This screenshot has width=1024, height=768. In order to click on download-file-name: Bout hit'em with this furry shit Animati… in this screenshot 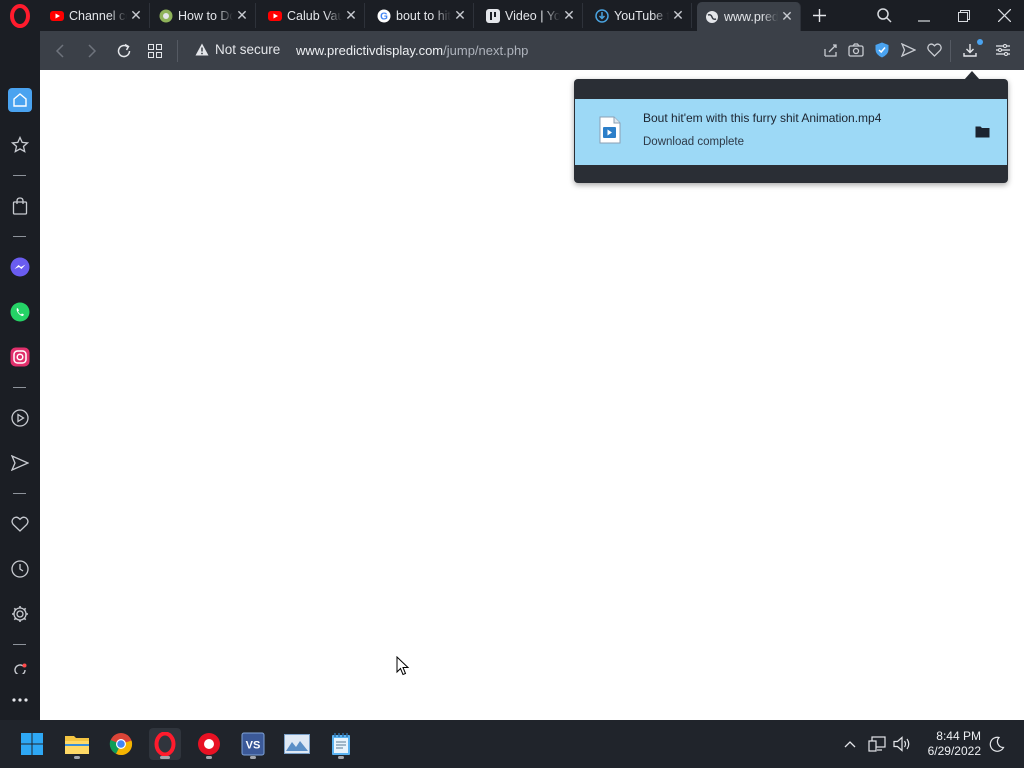, I will do `click(762, 118)`.